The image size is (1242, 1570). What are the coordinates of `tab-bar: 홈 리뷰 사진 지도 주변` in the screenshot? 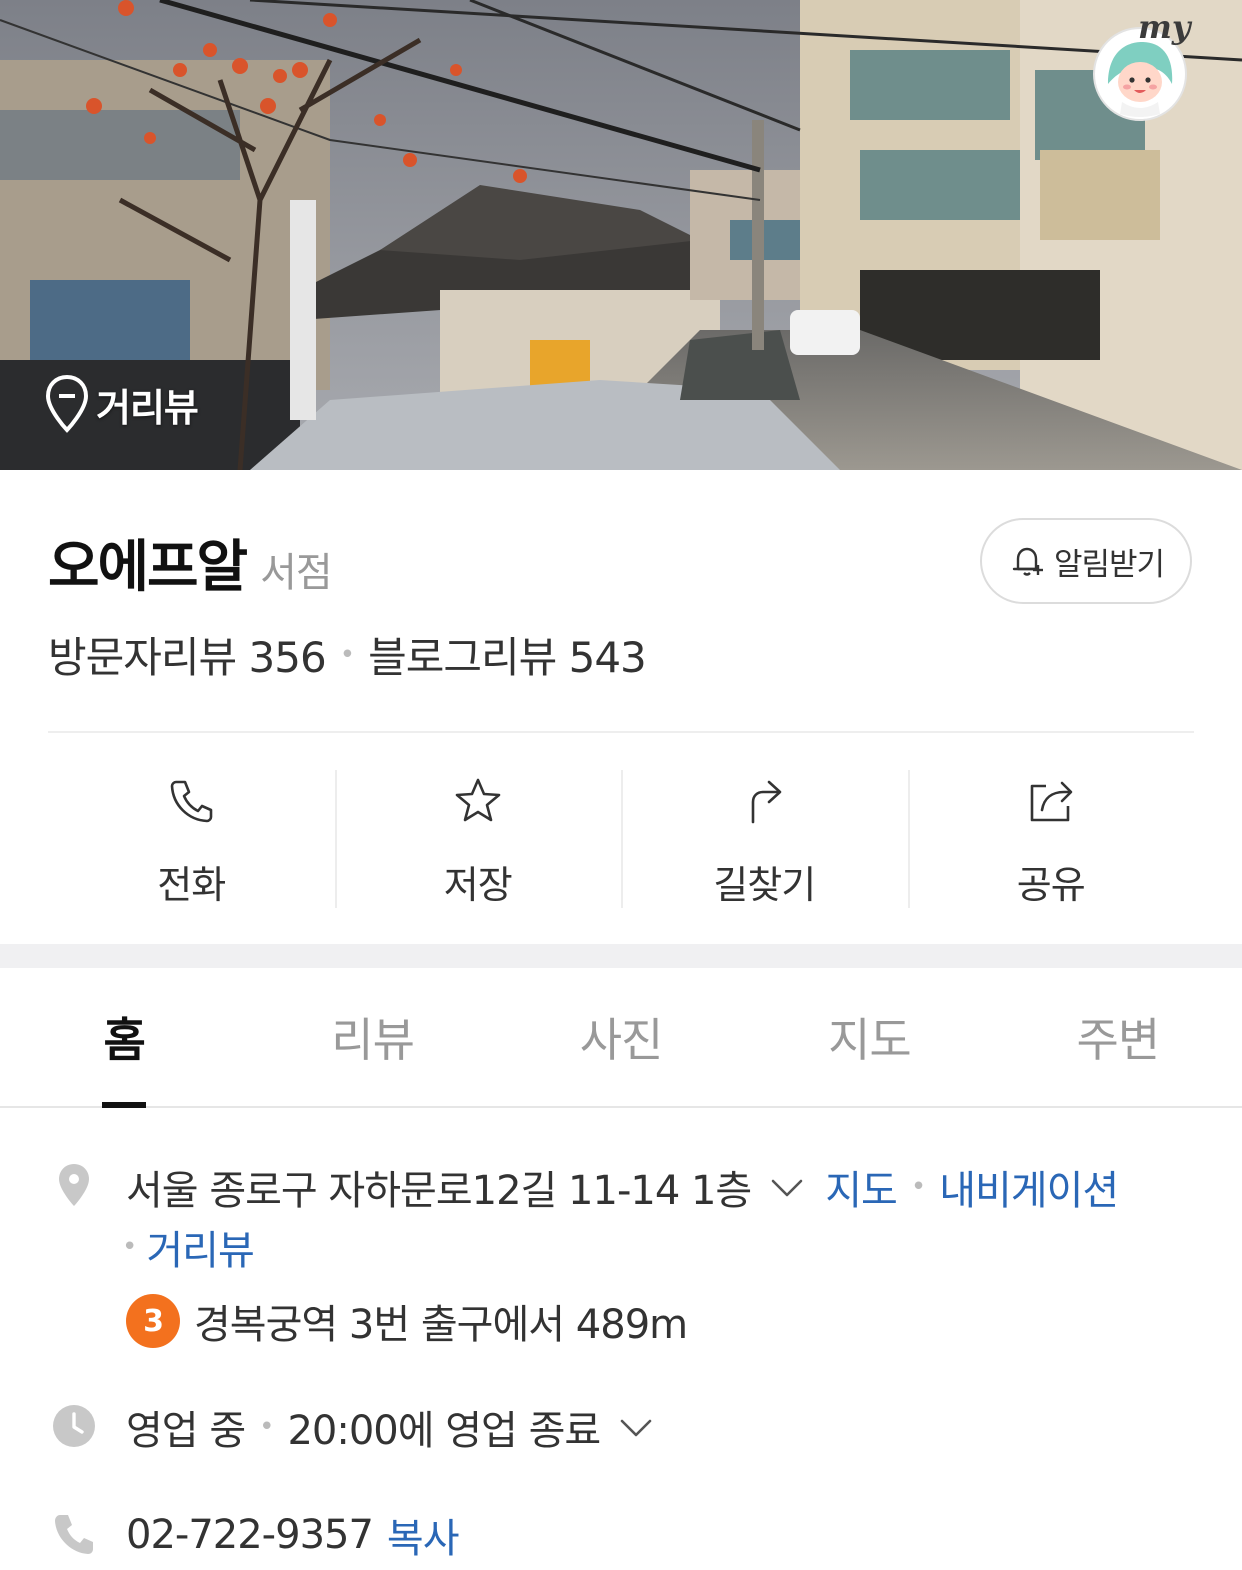 It's located at (621, 1038).